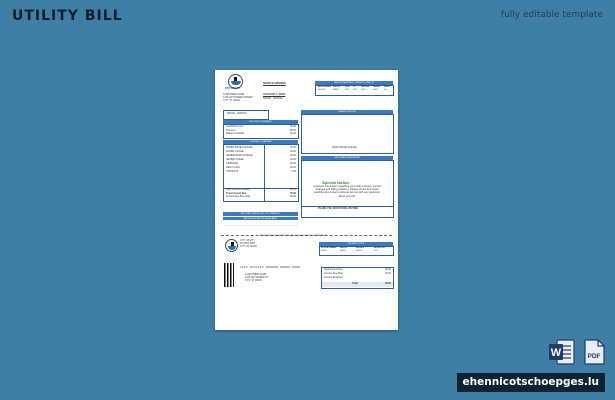 Image resolution: width=615 pixels, height=400 pixels. What do you see at coordinates (338, 208) in the screenshot?
I see `message-footer: THANK YOU FOR PAYING ON TIME` at bounding box center [338, 208].